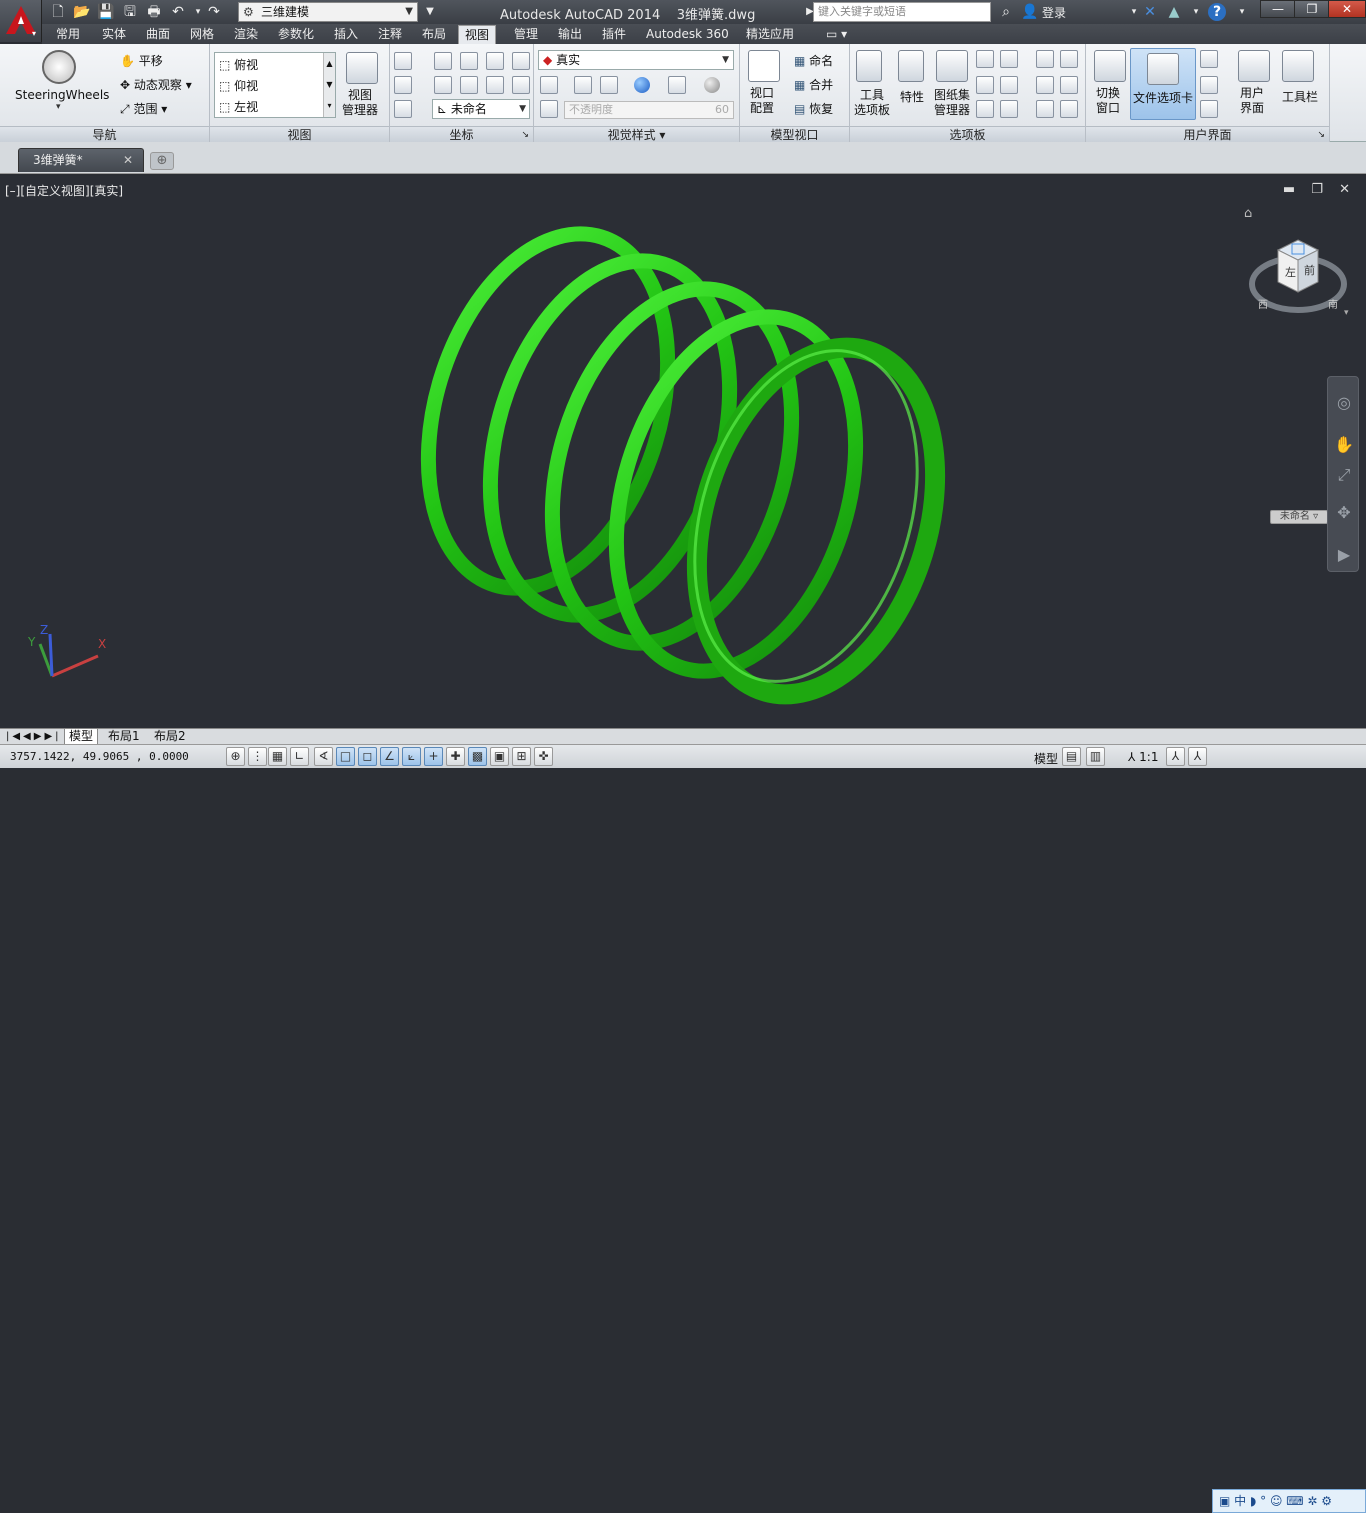 This screenshot has width=1366, height=1513. I want to click on more-dropdown-icon: ▾, so click(1196, 12).